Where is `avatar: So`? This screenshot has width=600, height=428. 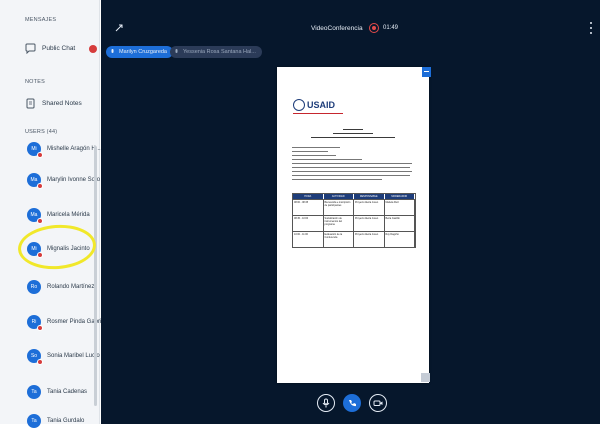 avatar: So is located at coordinates (35, 357).